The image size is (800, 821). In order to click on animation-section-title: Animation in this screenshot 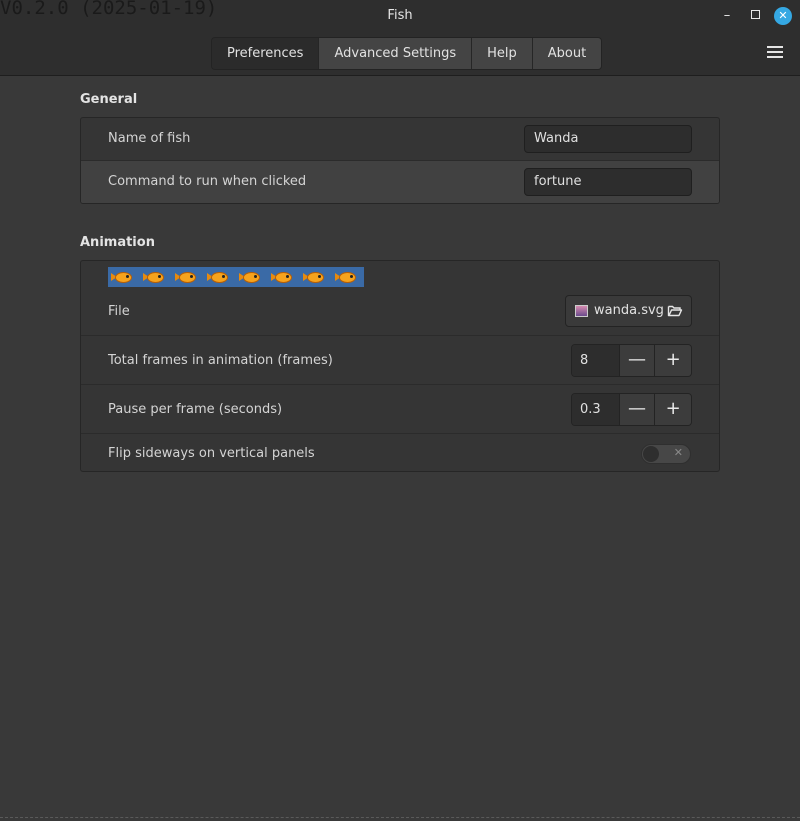, I will do `click(117, 242)`.